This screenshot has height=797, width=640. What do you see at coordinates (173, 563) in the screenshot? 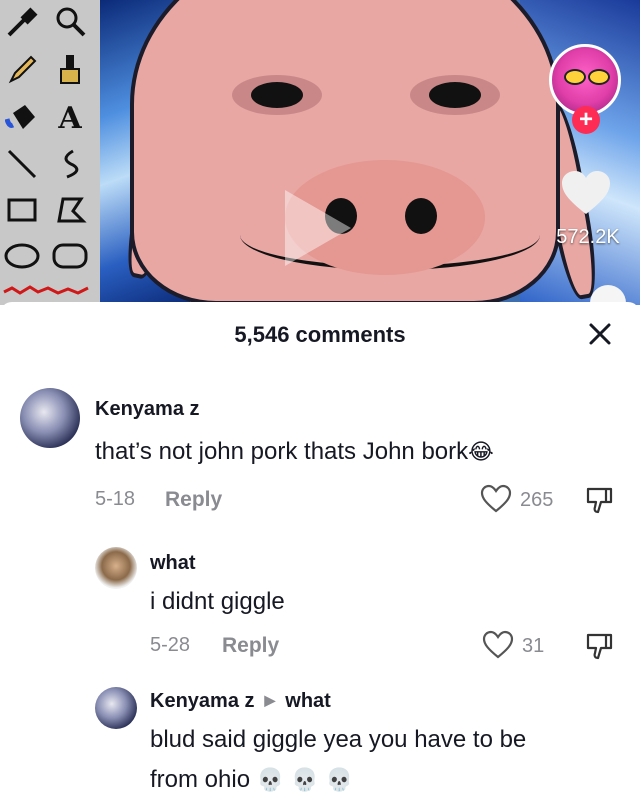
I see `comment-author: what` at bounding box center [173, 563].